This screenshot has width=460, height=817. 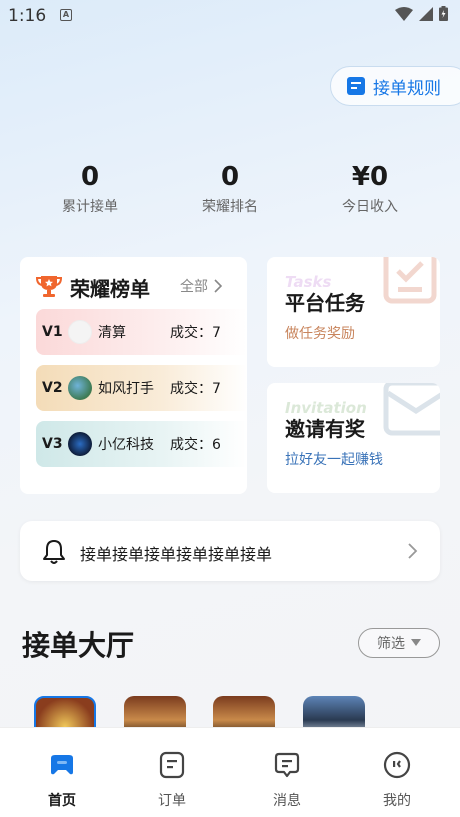 What do you see at coordinates (370, 207) in the screenshot?
I see `stat-label: 今日收入` at bounding box center [370, 207].